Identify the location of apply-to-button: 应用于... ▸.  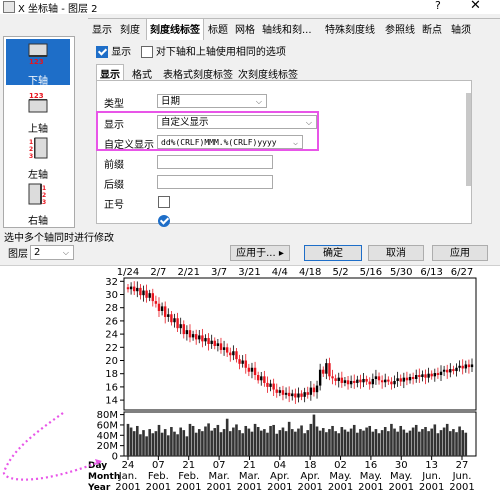
(260, 253).